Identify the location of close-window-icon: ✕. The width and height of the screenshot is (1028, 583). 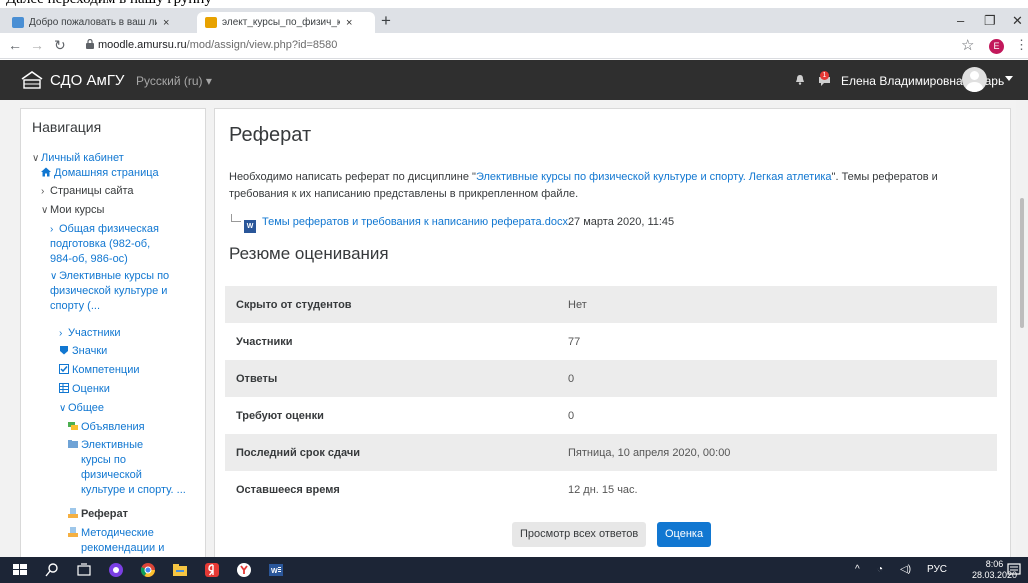
(1017, 21).